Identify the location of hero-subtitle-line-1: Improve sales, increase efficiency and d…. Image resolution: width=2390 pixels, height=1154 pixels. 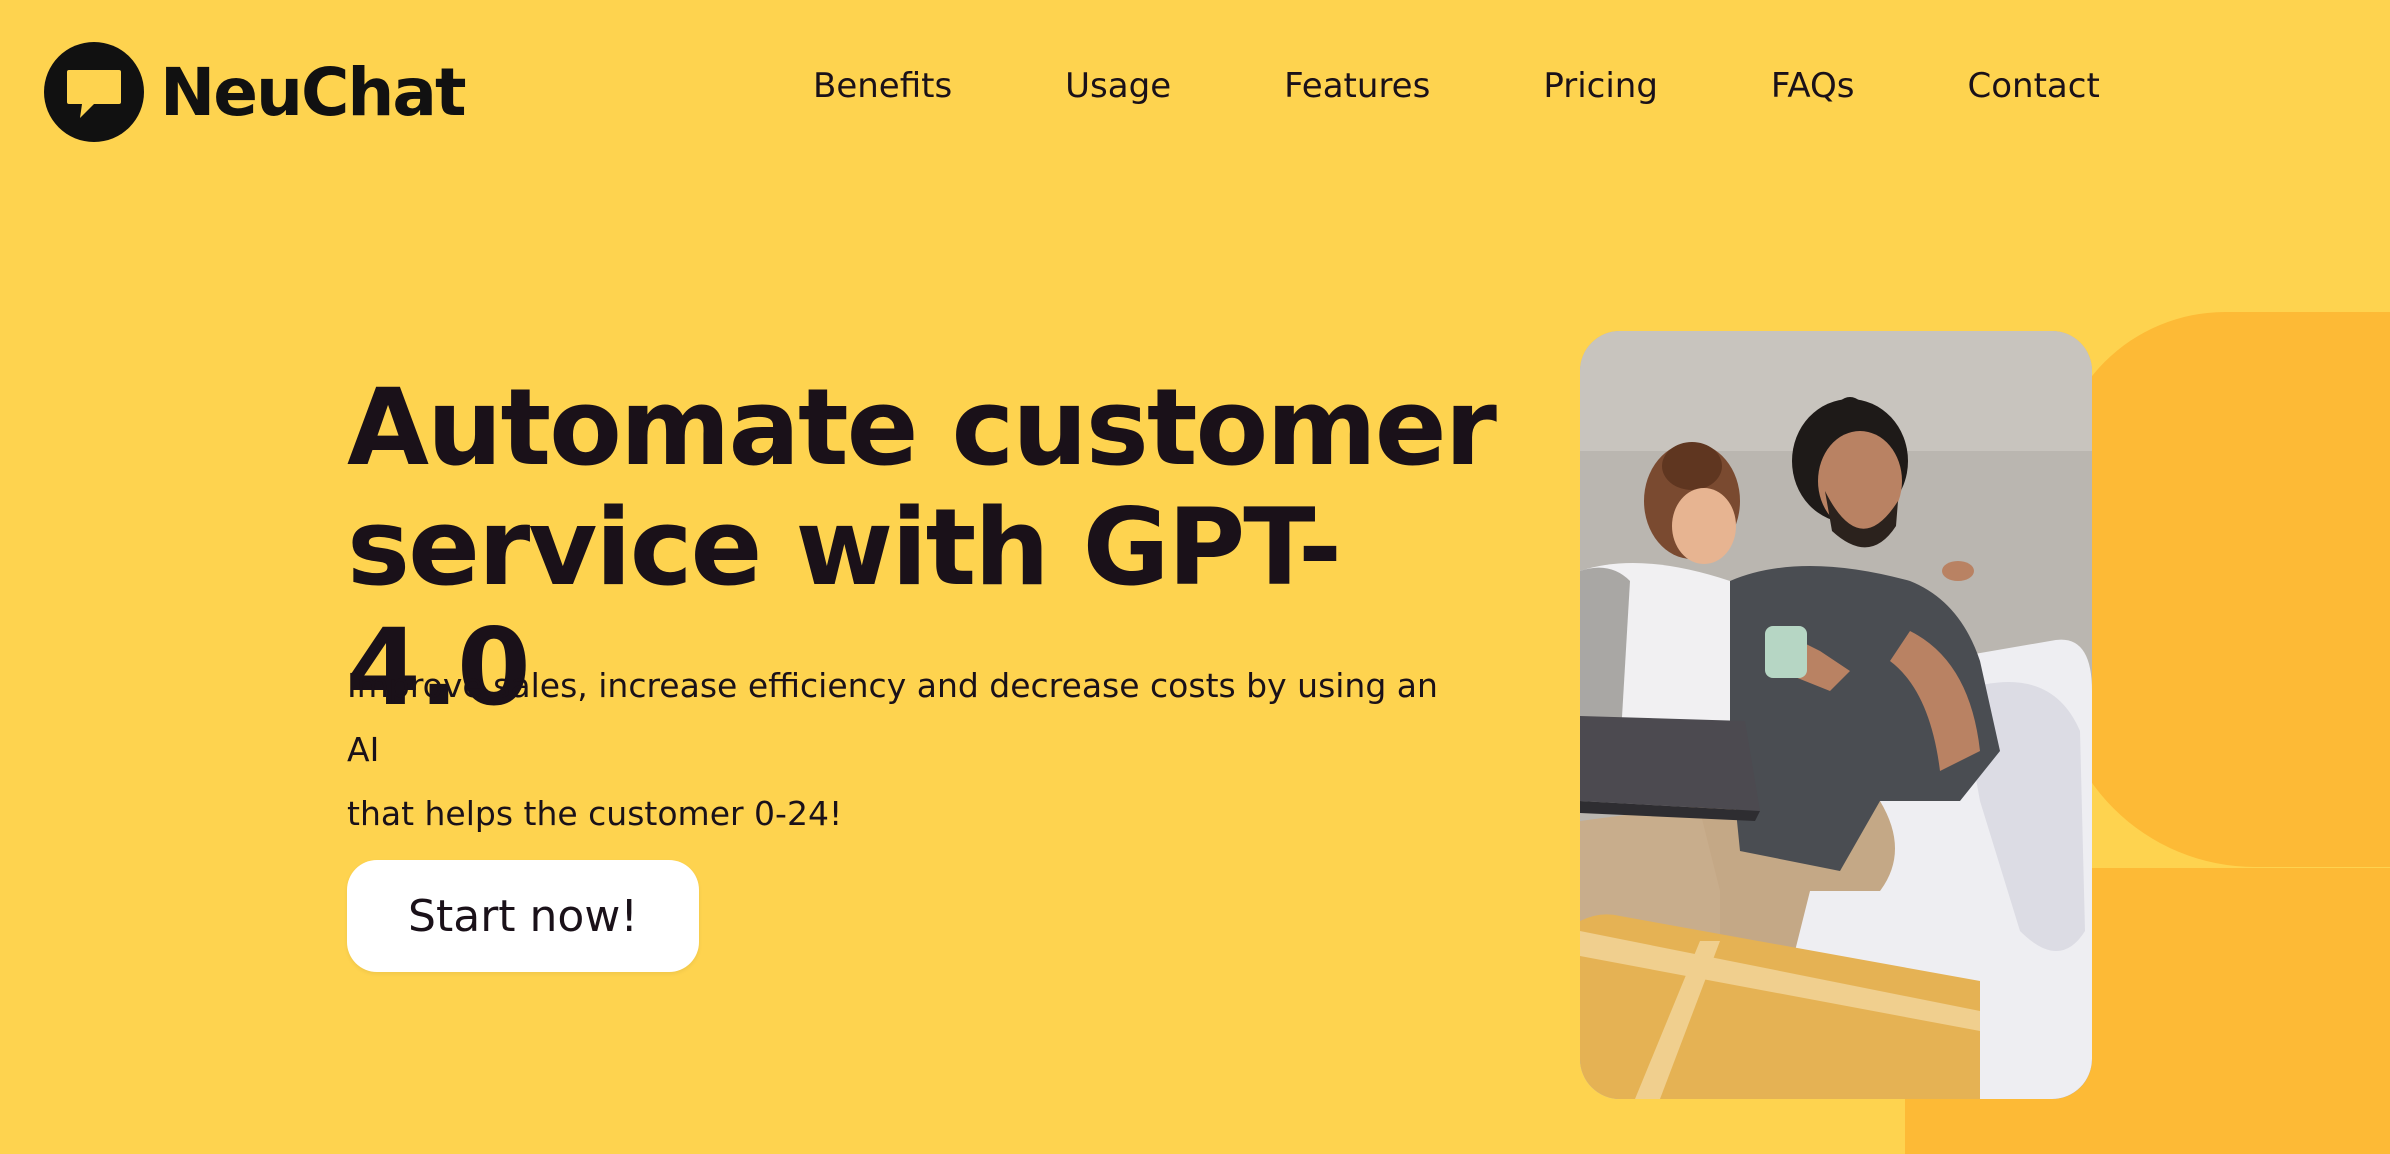
(892, 717).